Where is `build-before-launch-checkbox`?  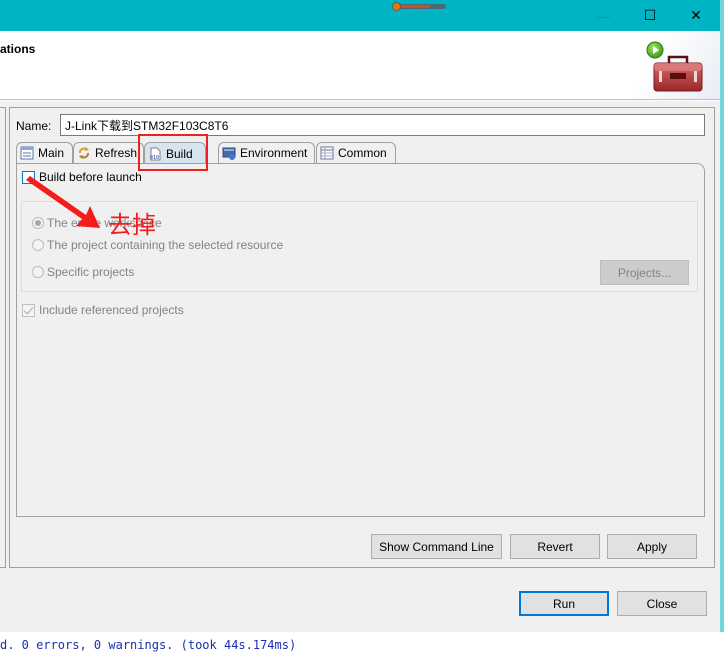 build-before-launch-checkbox is located at coordinates (28, 177).